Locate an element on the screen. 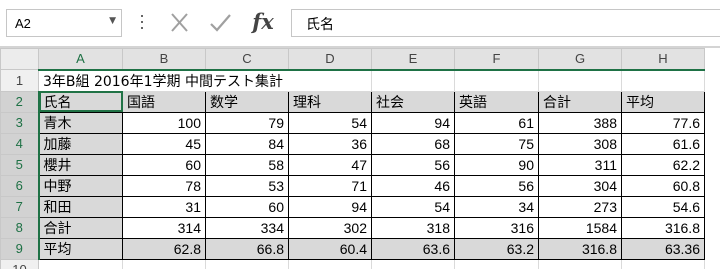  cell: 316 is located at coordinates (496, 227).